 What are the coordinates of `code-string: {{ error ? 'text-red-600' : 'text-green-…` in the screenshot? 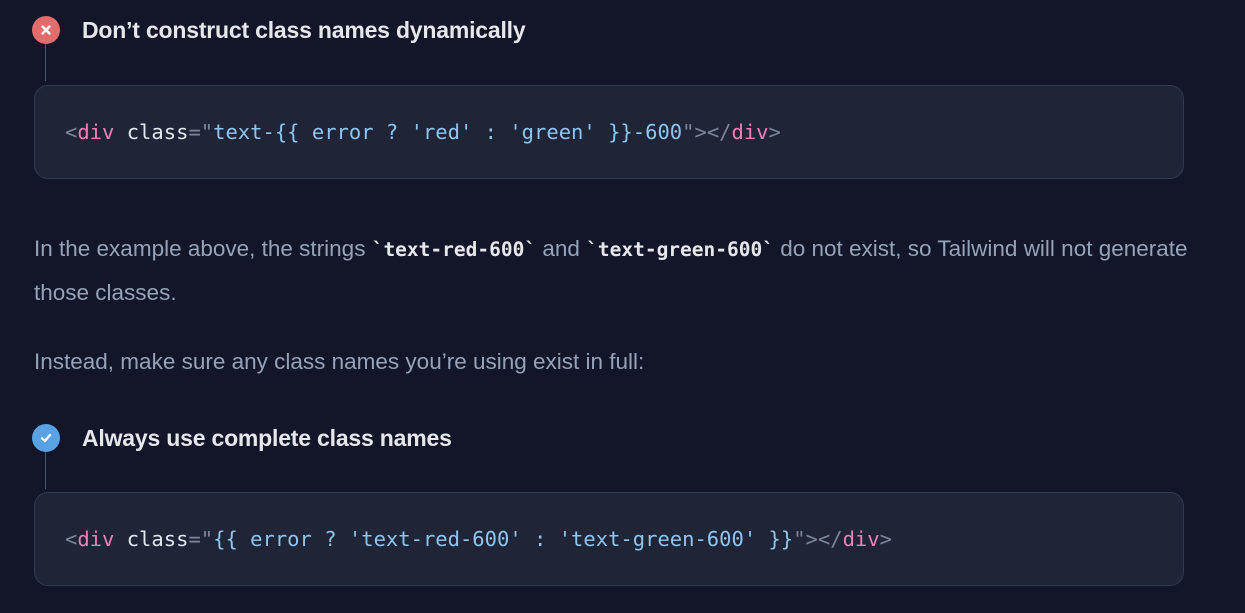 It's located at (503, 539).